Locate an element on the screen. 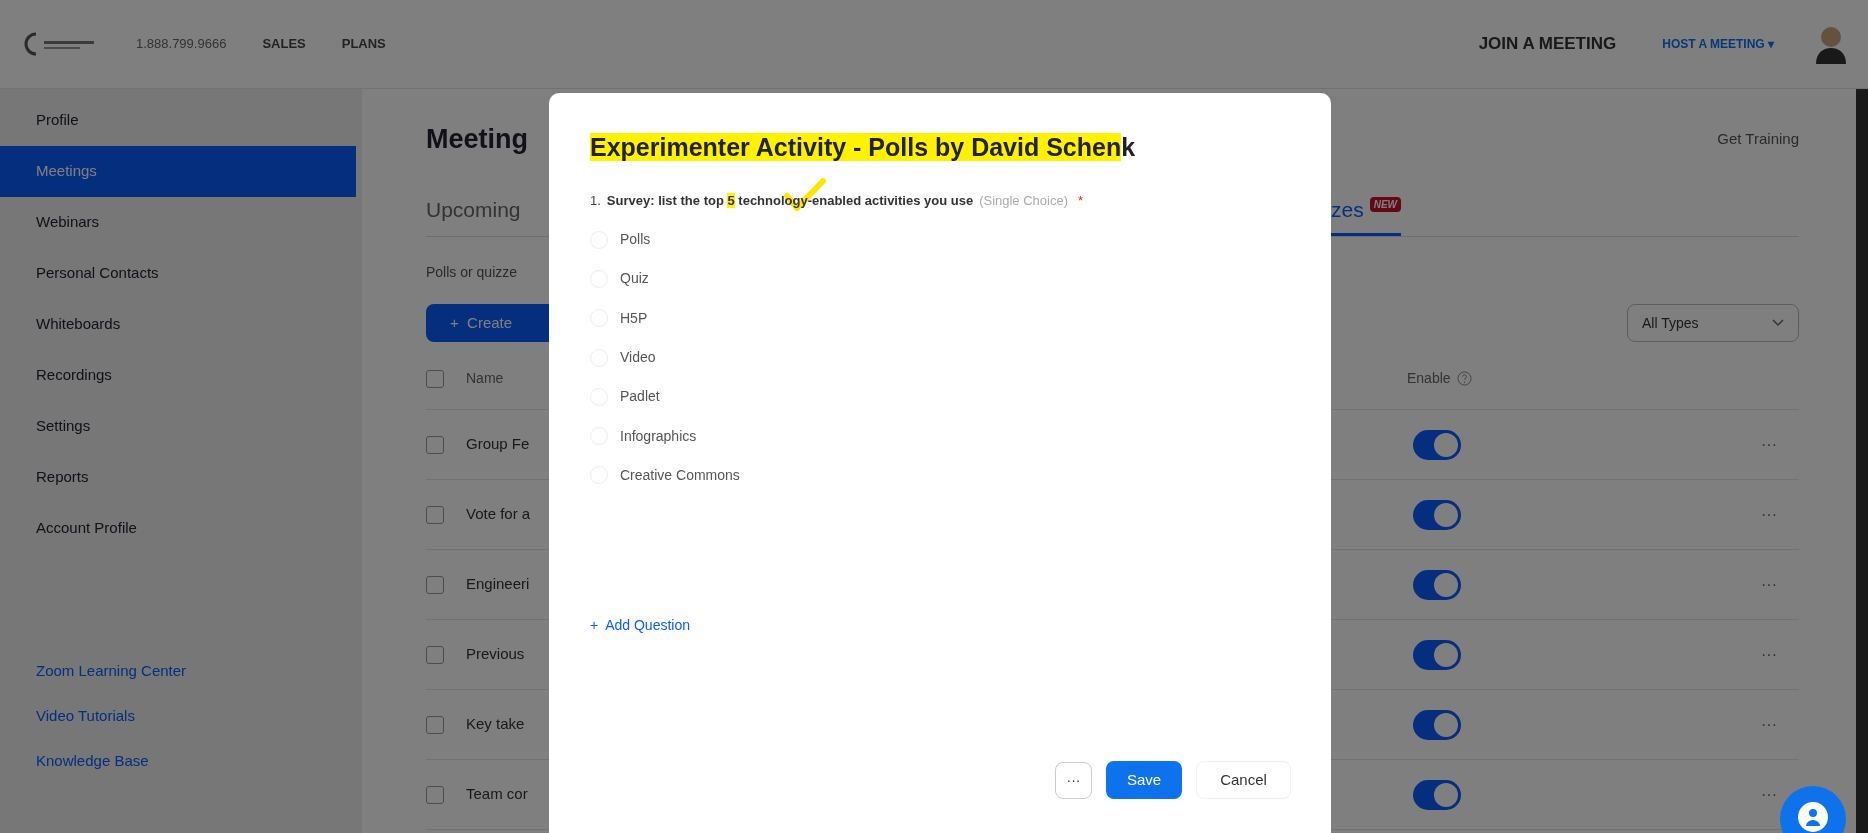 This screenshot has height=833, width=1868. cancel-button: Cancel is located at coordinates (1243, 780).